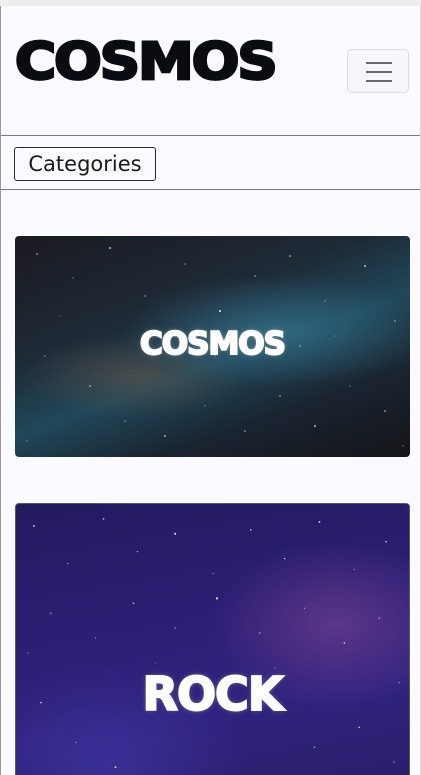 The width and height of the screenshot is (421, 775). What do you see at coordinates (379, 63) in the screenshot?
I see `hamburger-menu-icon` at bounding box center [379, 63].